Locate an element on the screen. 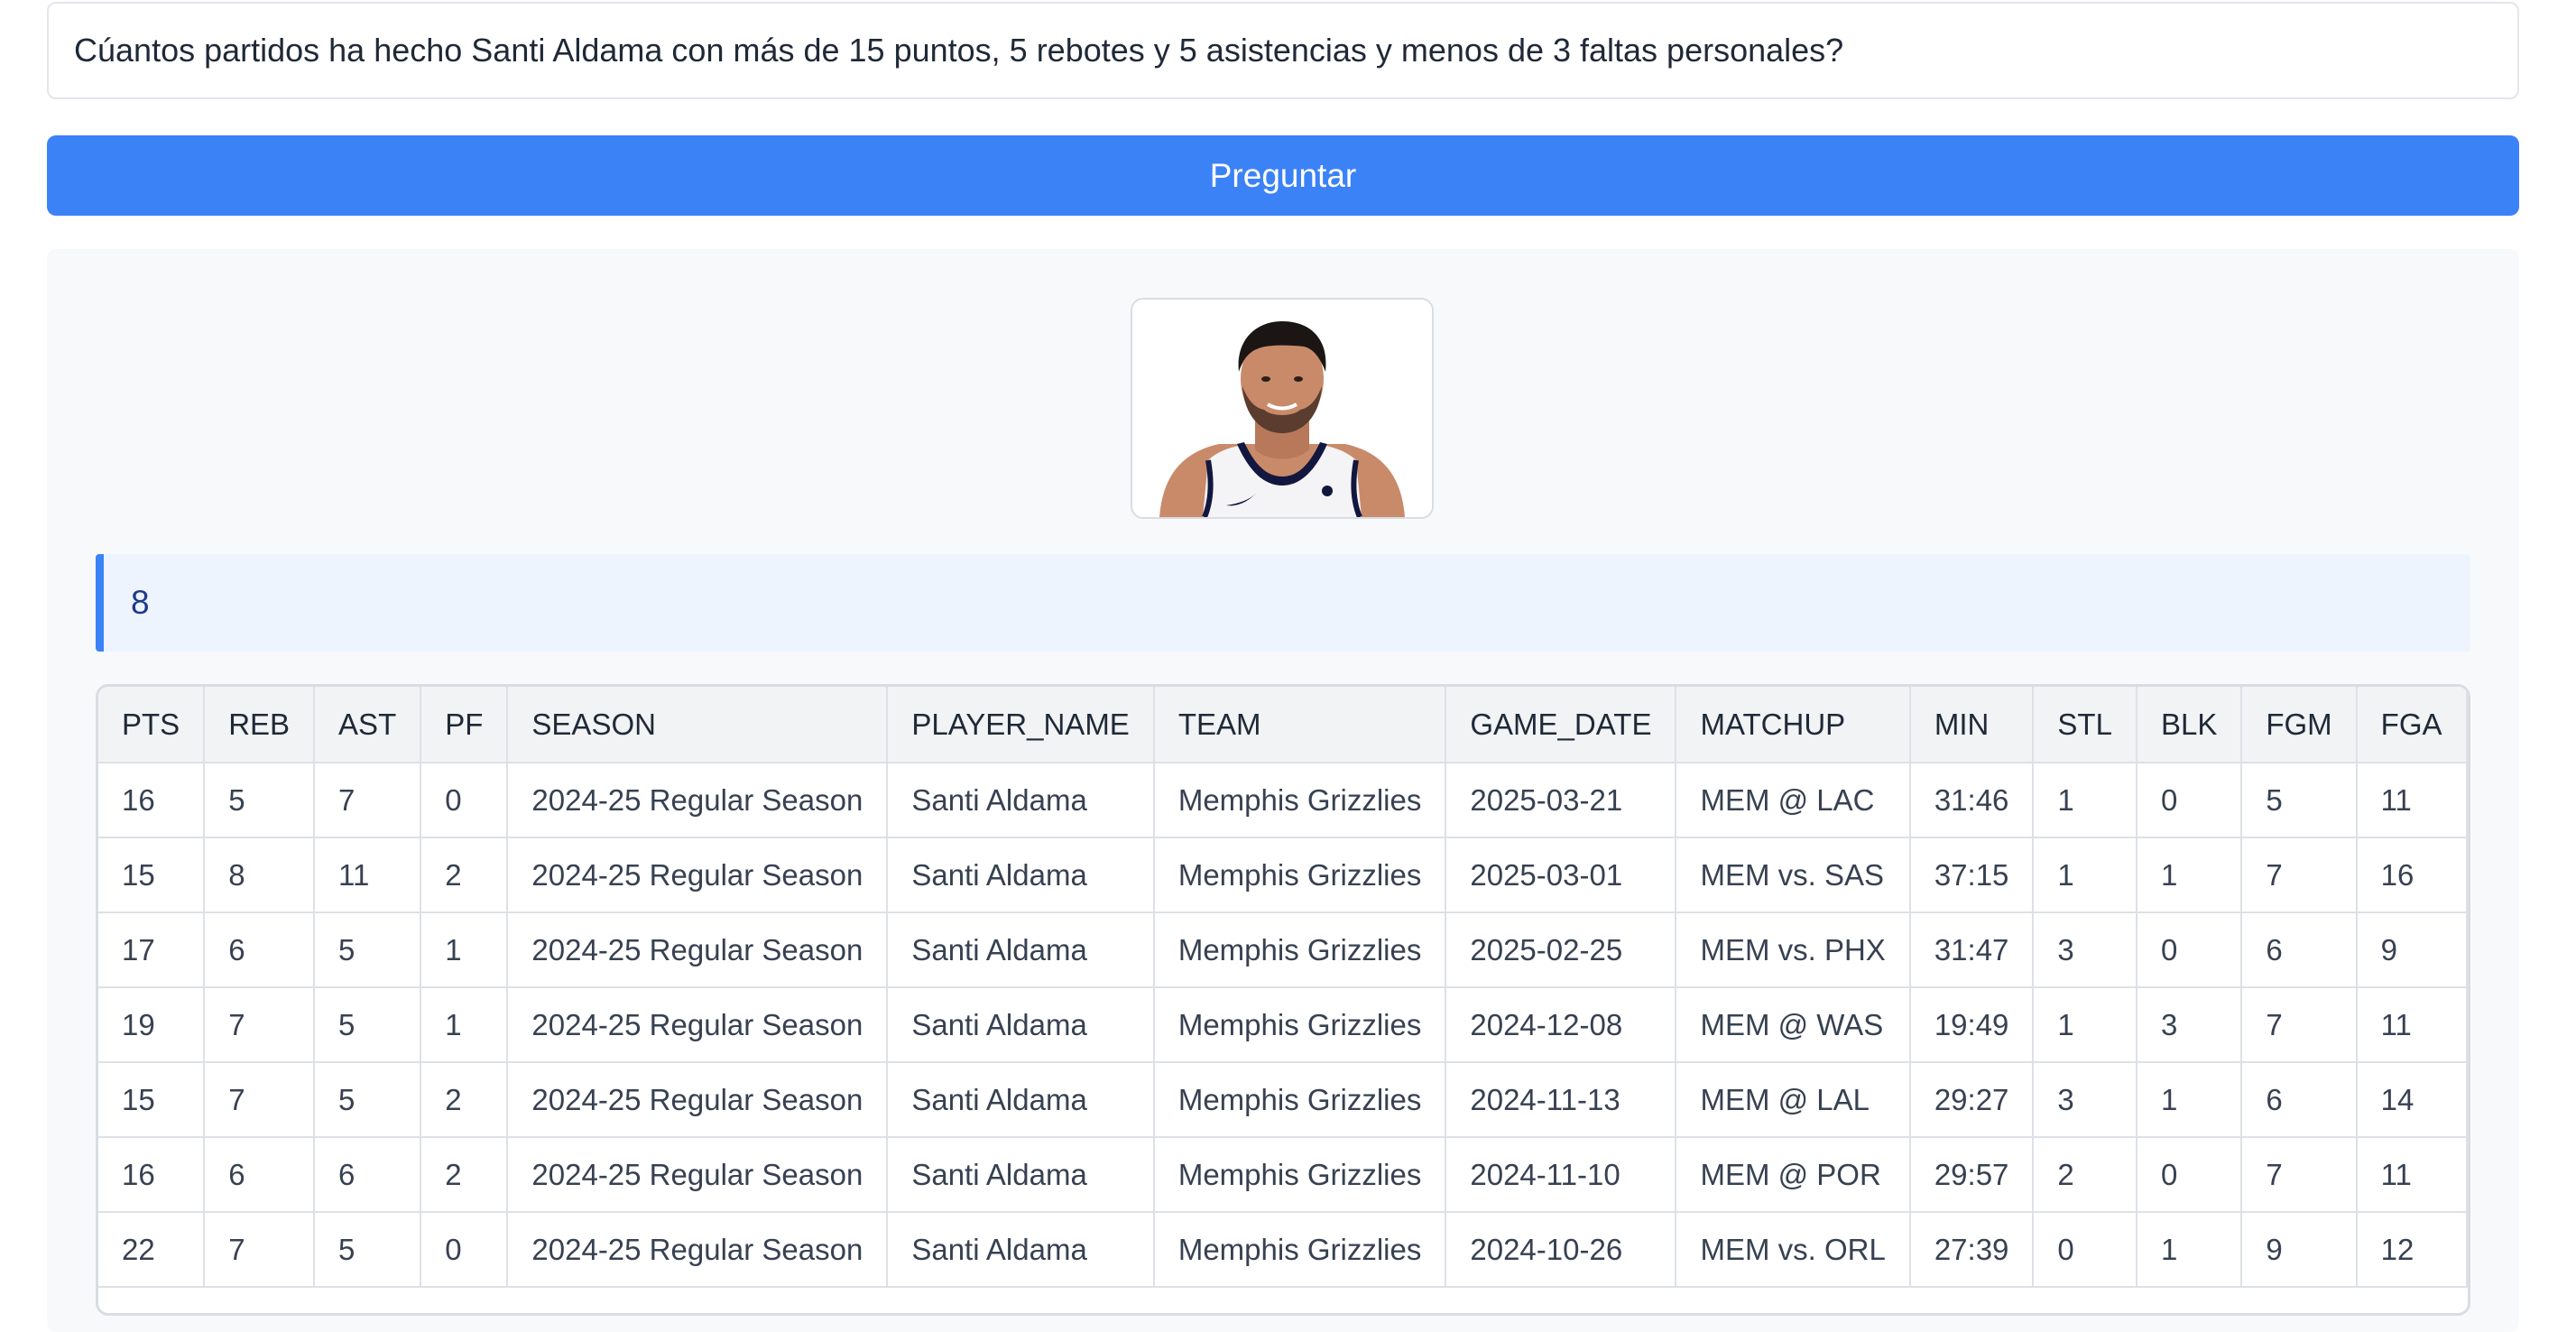  table-cell: 2025-03-21 is located at coordinates (1561, 800).